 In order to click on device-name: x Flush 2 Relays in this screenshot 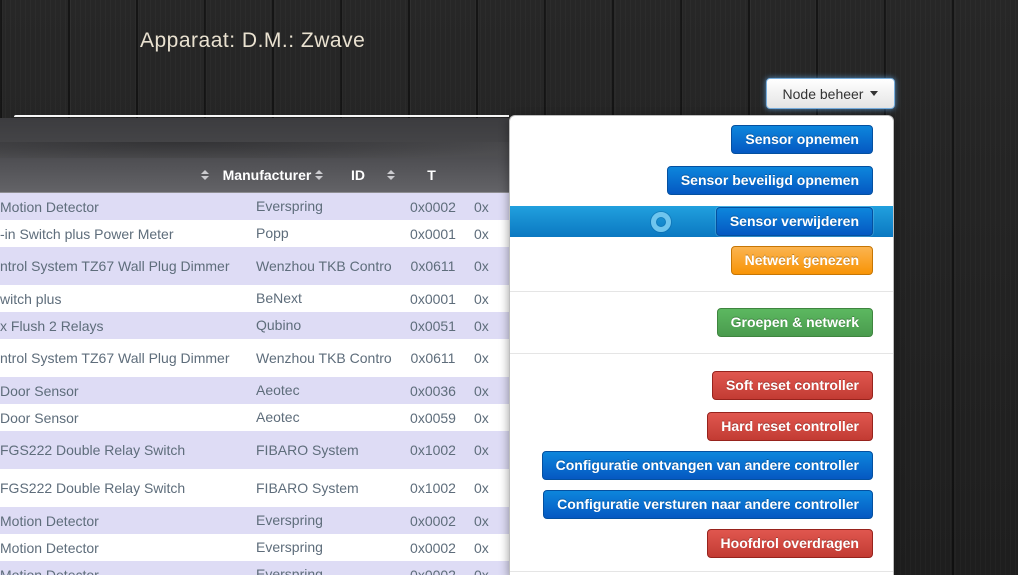, I will do `click(52, 325)`.